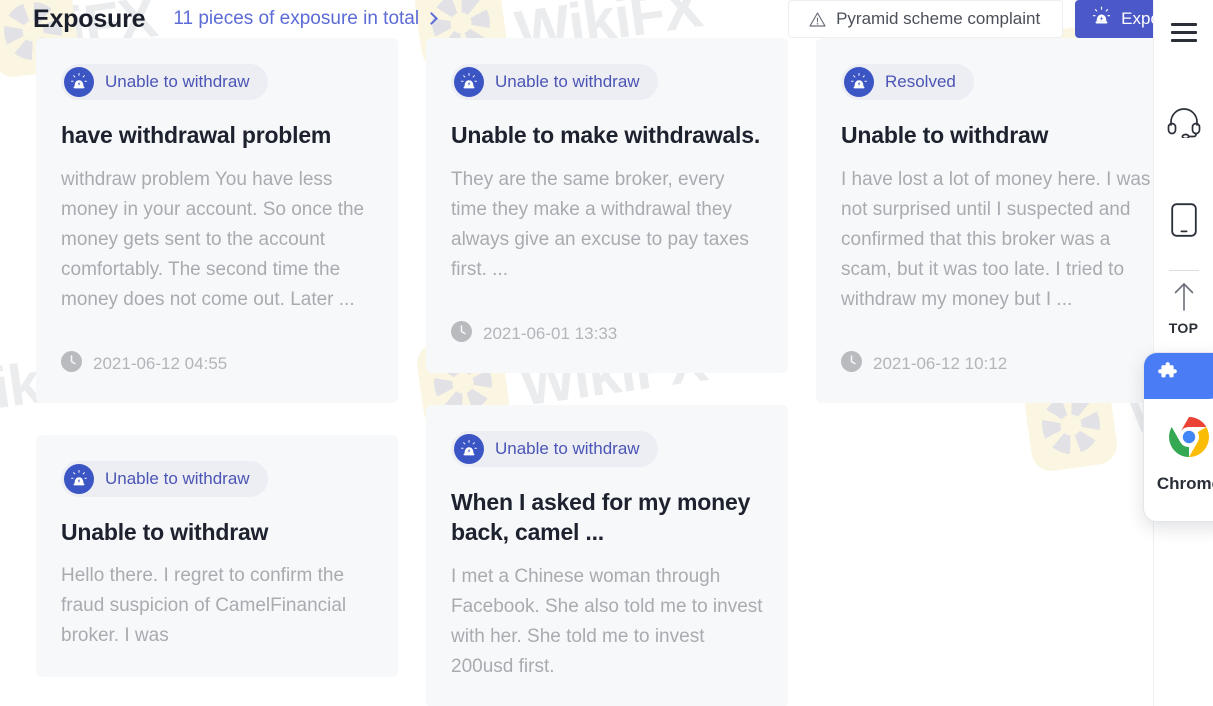 This screenshot has height=706, width=1213. What do you see at coordinates (1184, 299) in the screenshot?
I see `arrow-up-icon` at bounding box center [1184, 299].